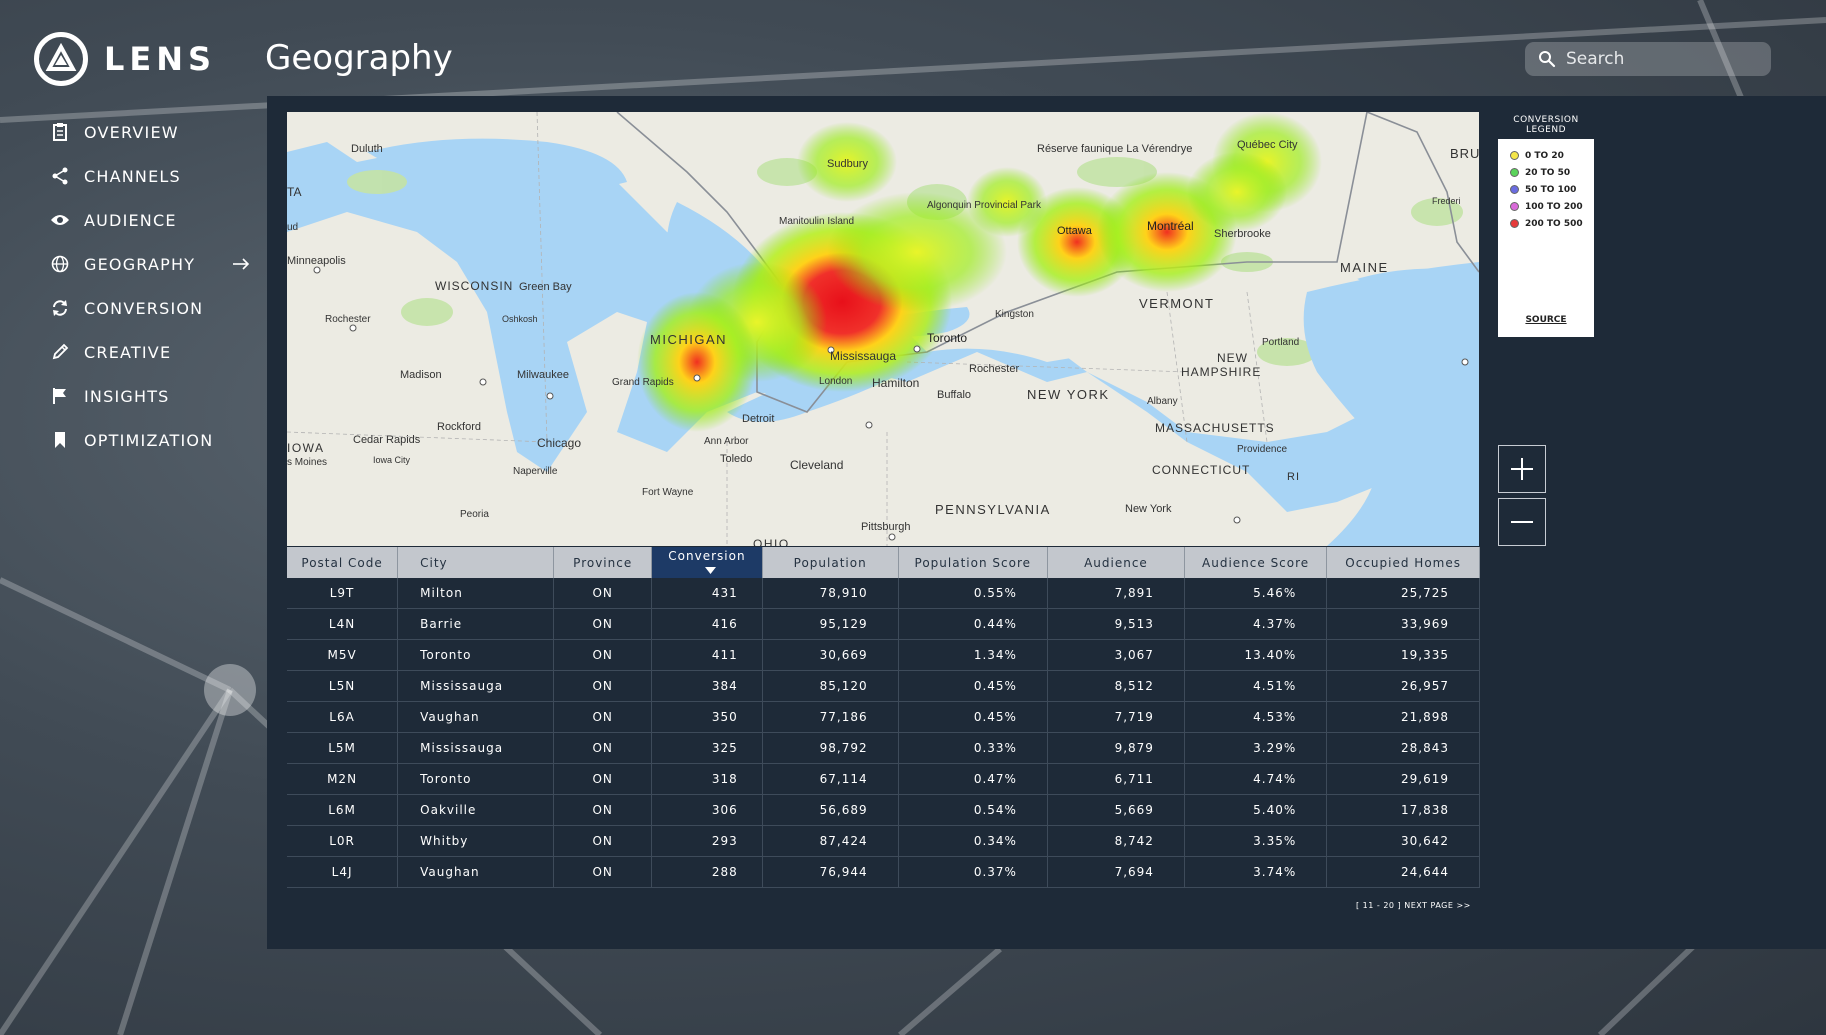 The height and width of the screenshot is (1035, 1826). What do you see at coordinates (1170, 226) in the screenshot?
I see `map-label-montreal: Montréal` at bounding box center [1170, 226].